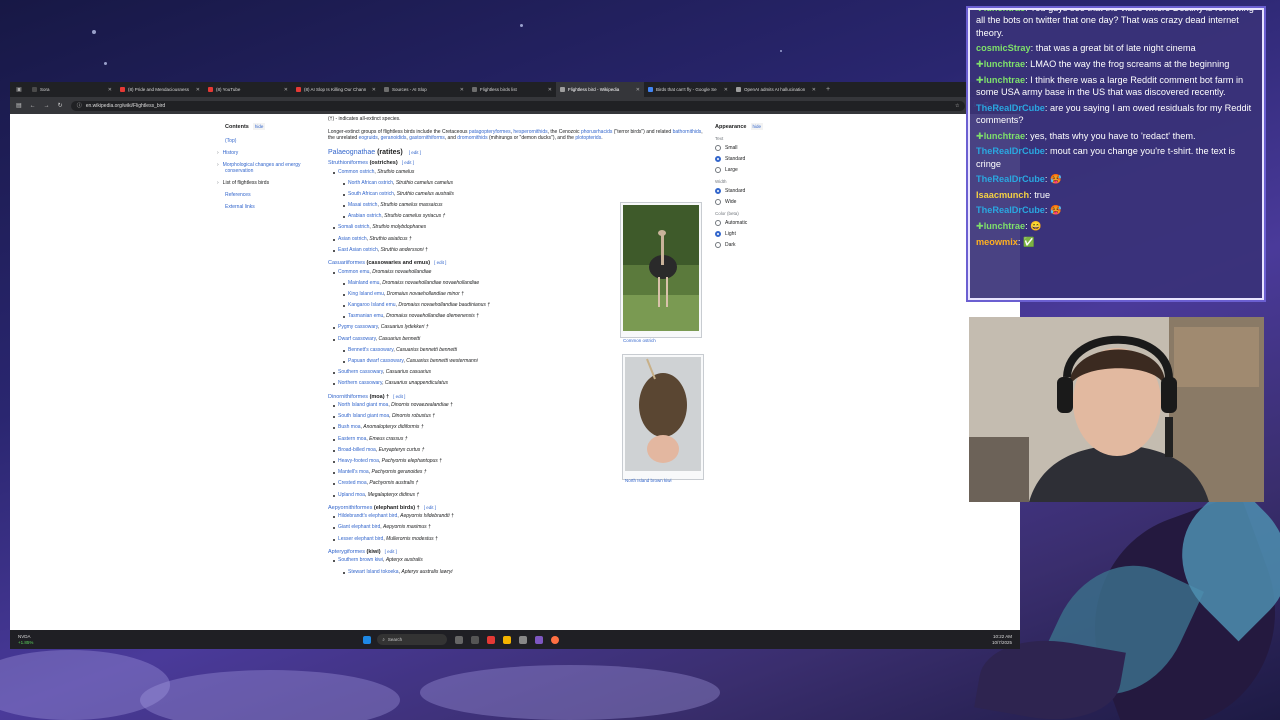  Describe the element at coordinates (357, 339) in the screenshot. I see `bird-common-name-link: Dwarf cassowary` at that location.